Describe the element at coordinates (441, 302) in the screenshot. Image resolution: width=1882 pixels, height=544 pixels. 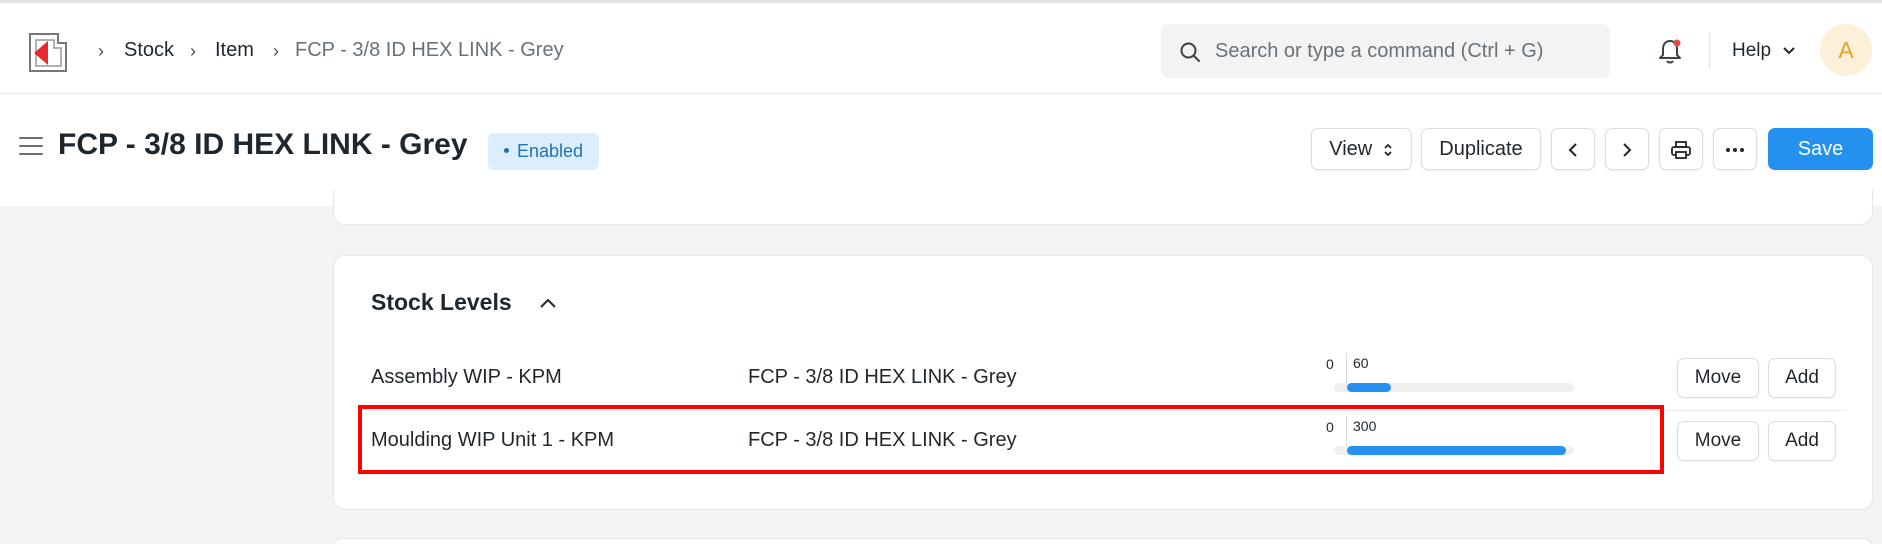
I see `section-title: Stock Levels` at that location.